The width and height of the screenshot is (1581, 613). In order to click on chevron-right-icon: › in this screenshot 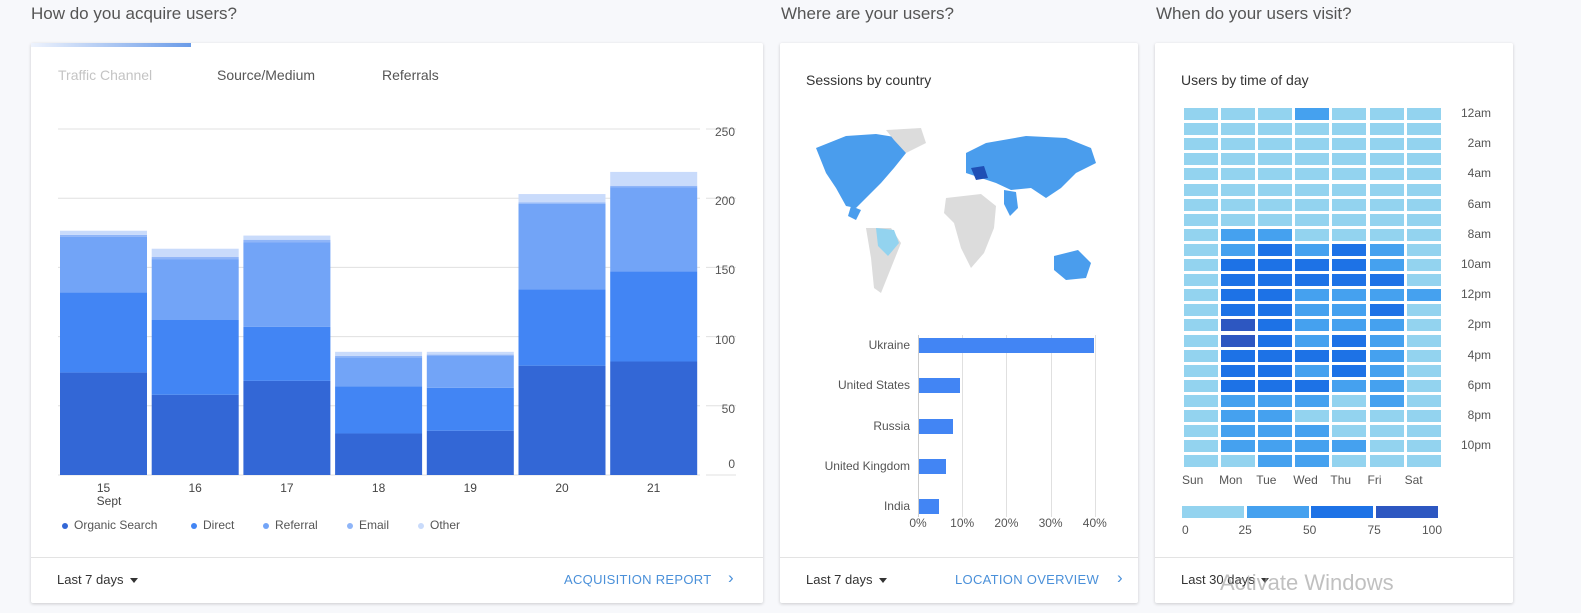, I will do `click(731, 578)`.